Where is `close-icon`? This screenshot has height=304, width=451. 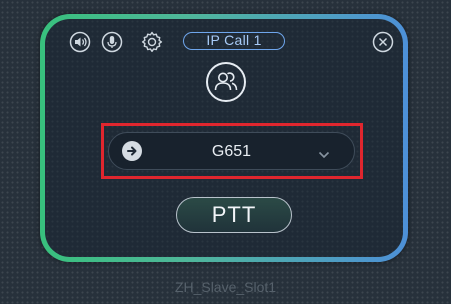
close-icon is located at coordinates (383, 42).